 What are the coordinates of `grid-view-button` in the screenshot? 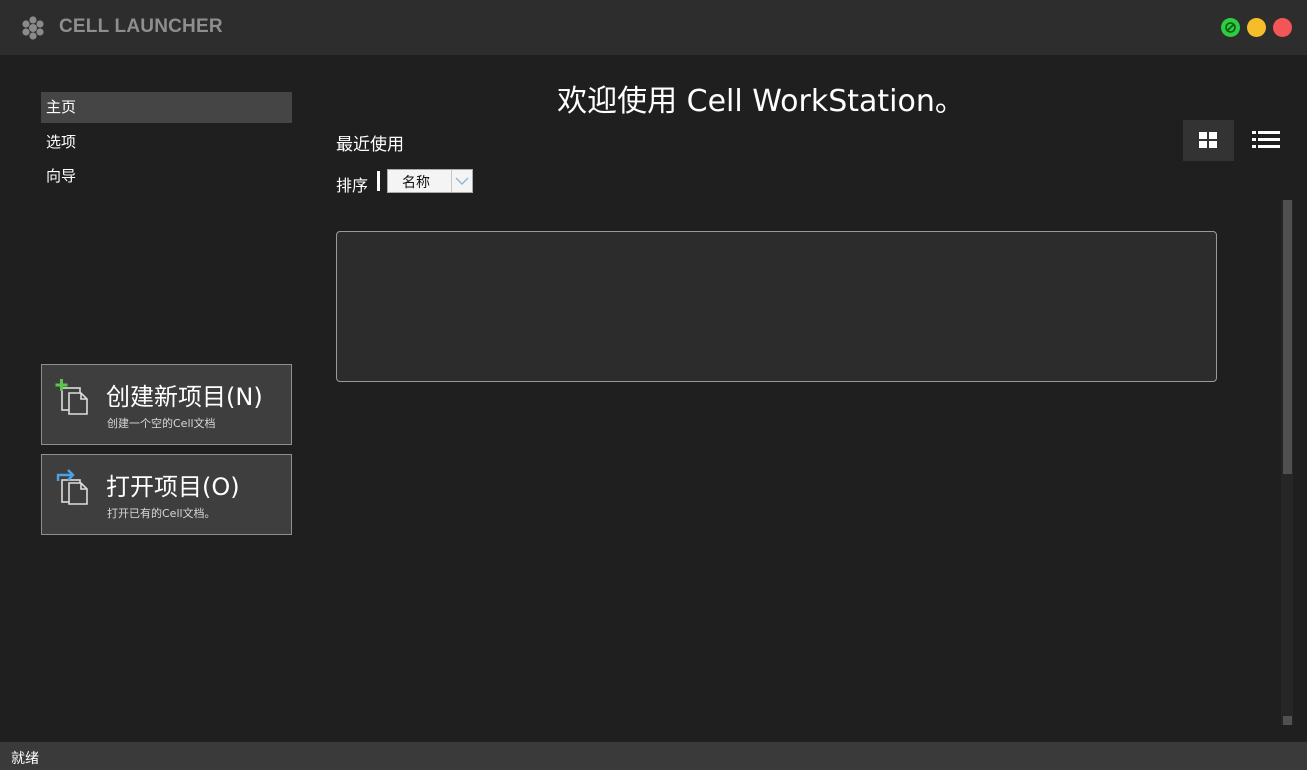 It's located at (1208, 140).